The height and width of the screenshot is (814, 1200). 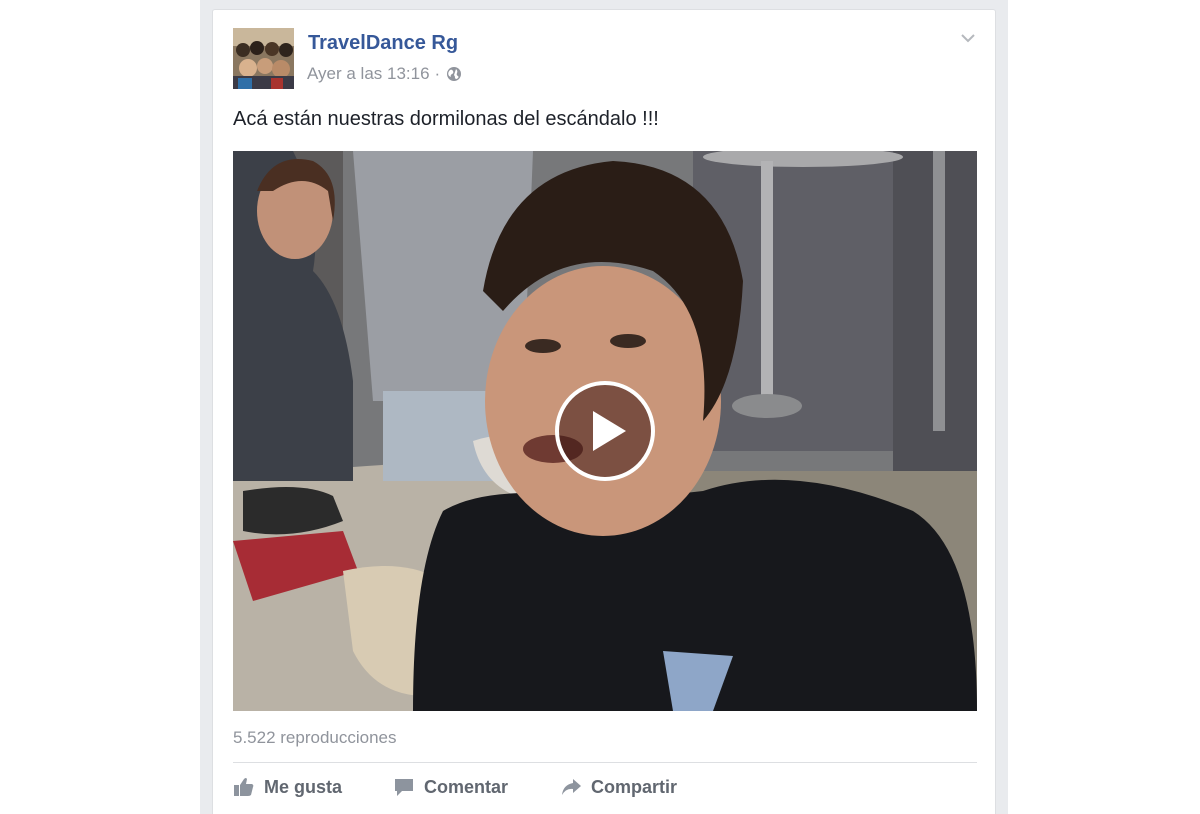 I want to click on play-button, so click(x=605, y=431).